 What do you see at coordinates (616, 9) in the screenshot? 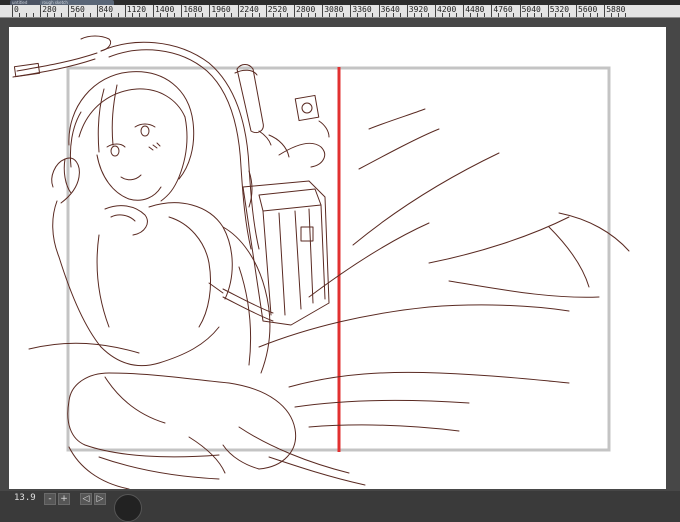
I see `ruler-tick-label: 5880` at bounding box center [616, 9].